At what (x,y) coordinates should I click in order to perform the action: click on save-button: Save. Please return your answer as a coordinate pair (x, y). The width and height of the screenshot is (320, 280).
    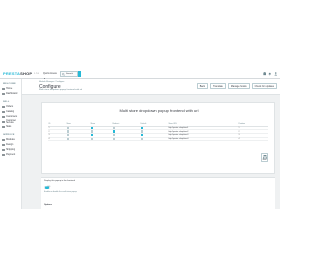
    Looking at the image, I should click on (264, 157).